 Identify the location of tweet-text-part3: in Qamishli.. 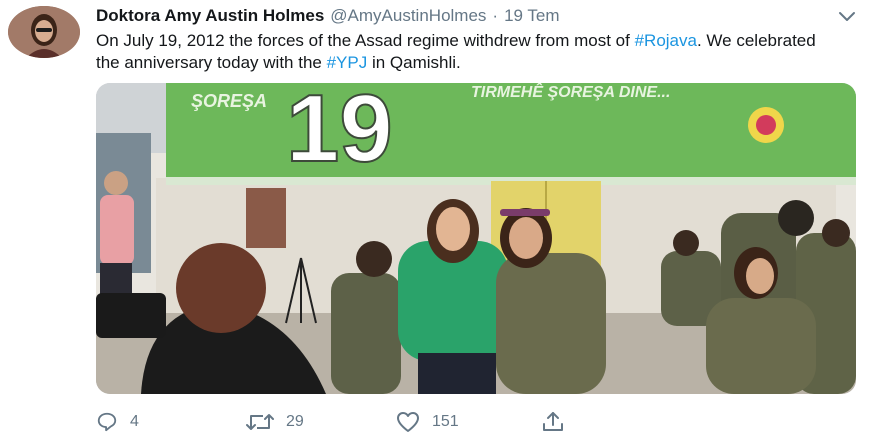
(414, 62).